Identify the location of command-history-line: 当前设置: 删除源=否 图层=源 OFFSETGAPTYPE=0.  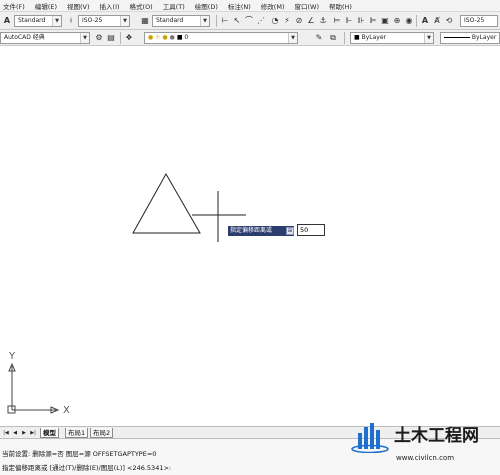
(79, 454).